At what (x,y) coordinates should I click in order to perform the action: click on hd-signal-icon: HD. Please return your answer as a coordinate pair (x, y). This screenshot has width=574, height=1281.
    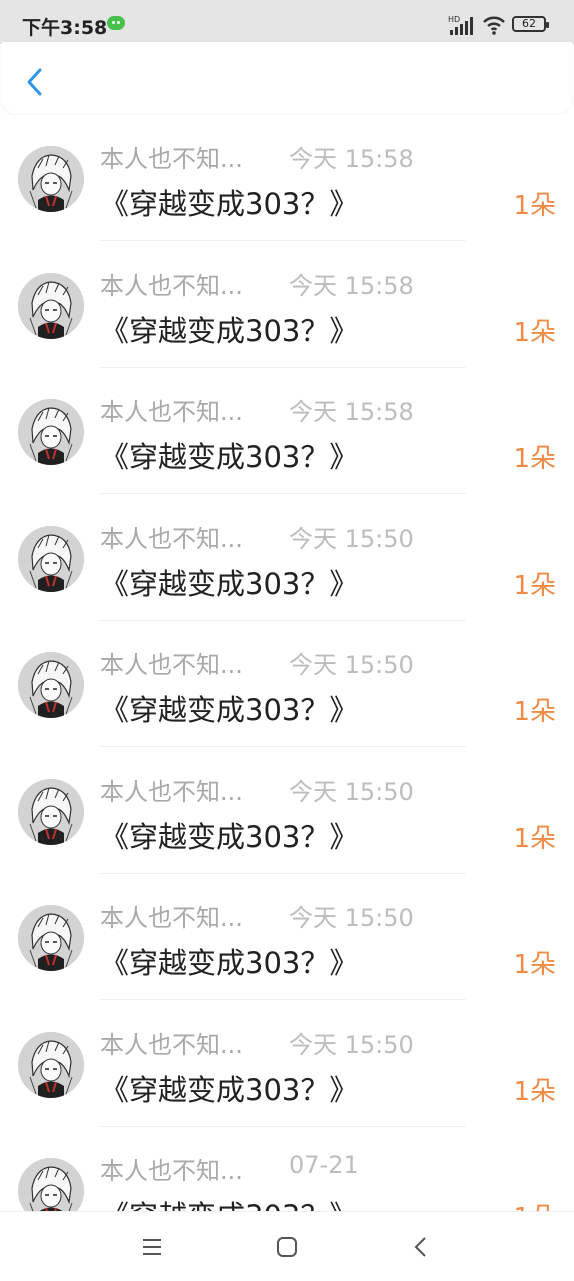
    Looking at the image, I should click on (460, 25).